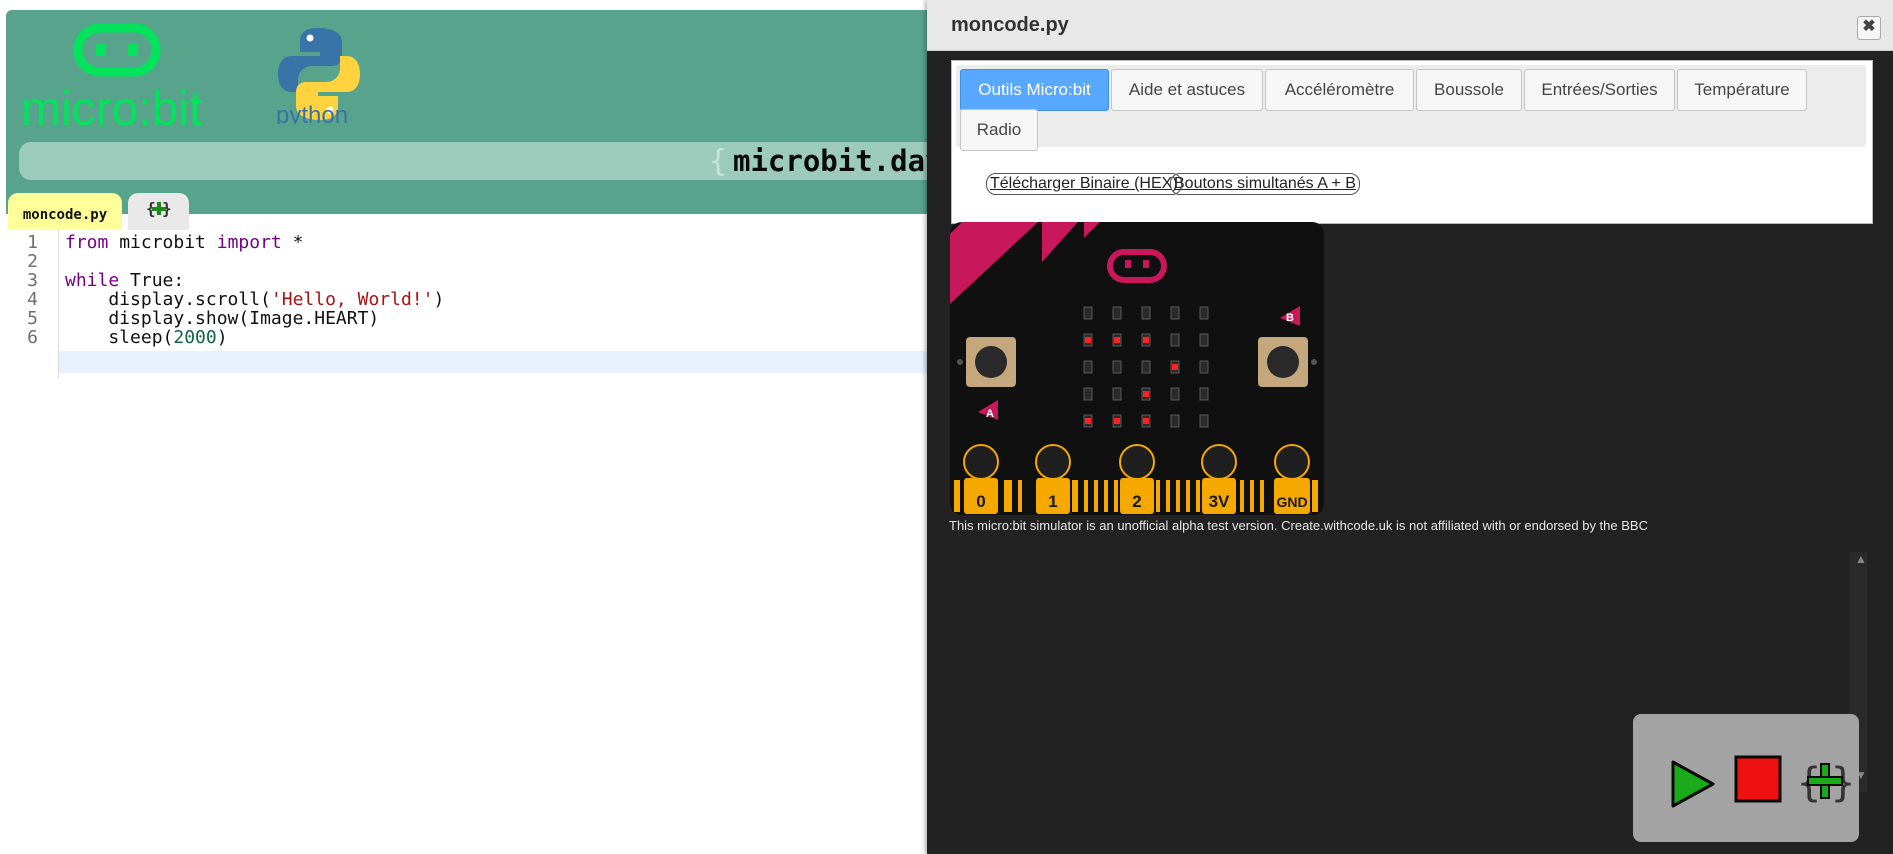 Image resolution: width=1893 pixels, height=854 pixels. What do you see at coordinates (87, 242) in the screenshot?
I see `code-token: from` at bounding box center [87, 242].